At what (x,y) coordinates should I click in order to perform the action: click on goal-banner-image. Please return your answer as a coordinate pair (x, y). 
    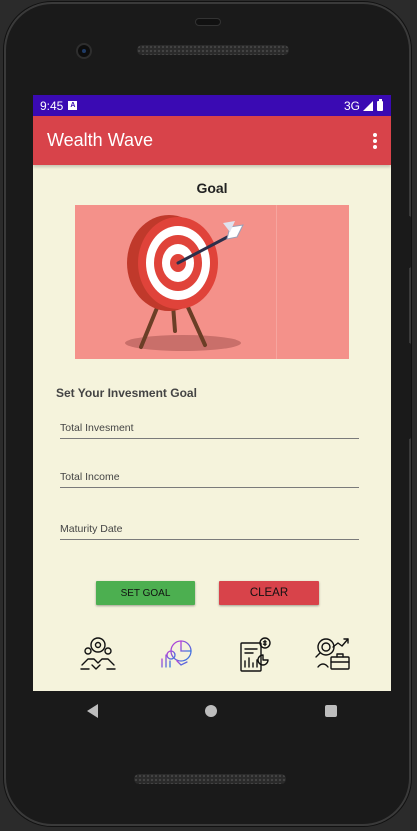
    Looking at the image, I should click on (212, 282).